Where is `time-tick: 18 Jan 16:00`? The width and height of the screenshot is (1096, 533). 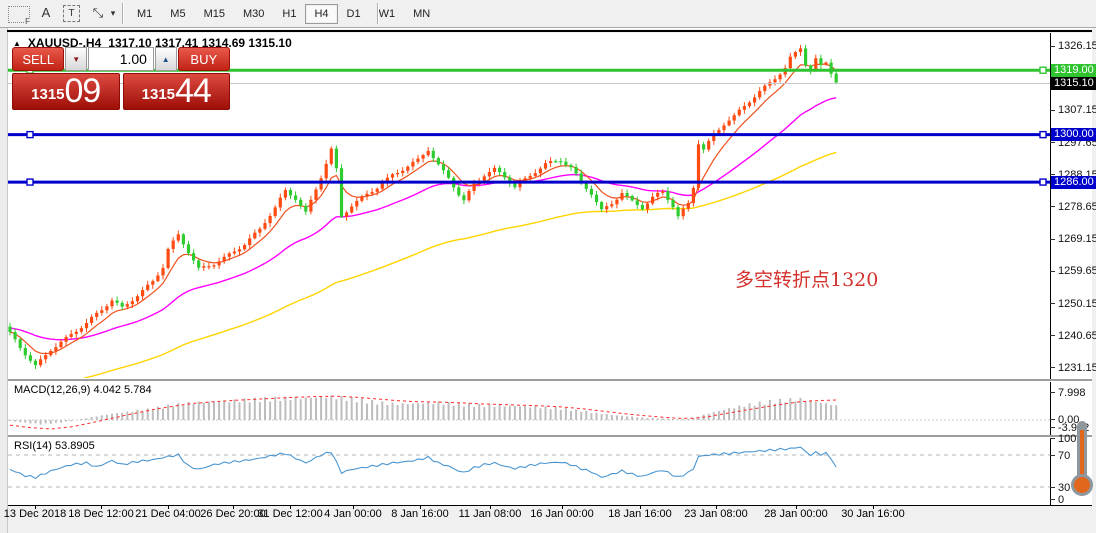 time-tick: 18 Jan 16:00 is located at coordinates (640, 514).